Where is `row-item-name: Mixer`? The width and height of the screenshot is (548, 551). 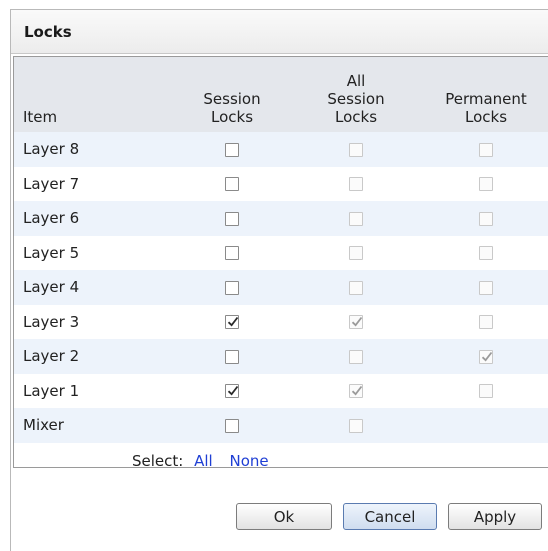
row-item-name: Mixer is located at coordinates (43, 425).